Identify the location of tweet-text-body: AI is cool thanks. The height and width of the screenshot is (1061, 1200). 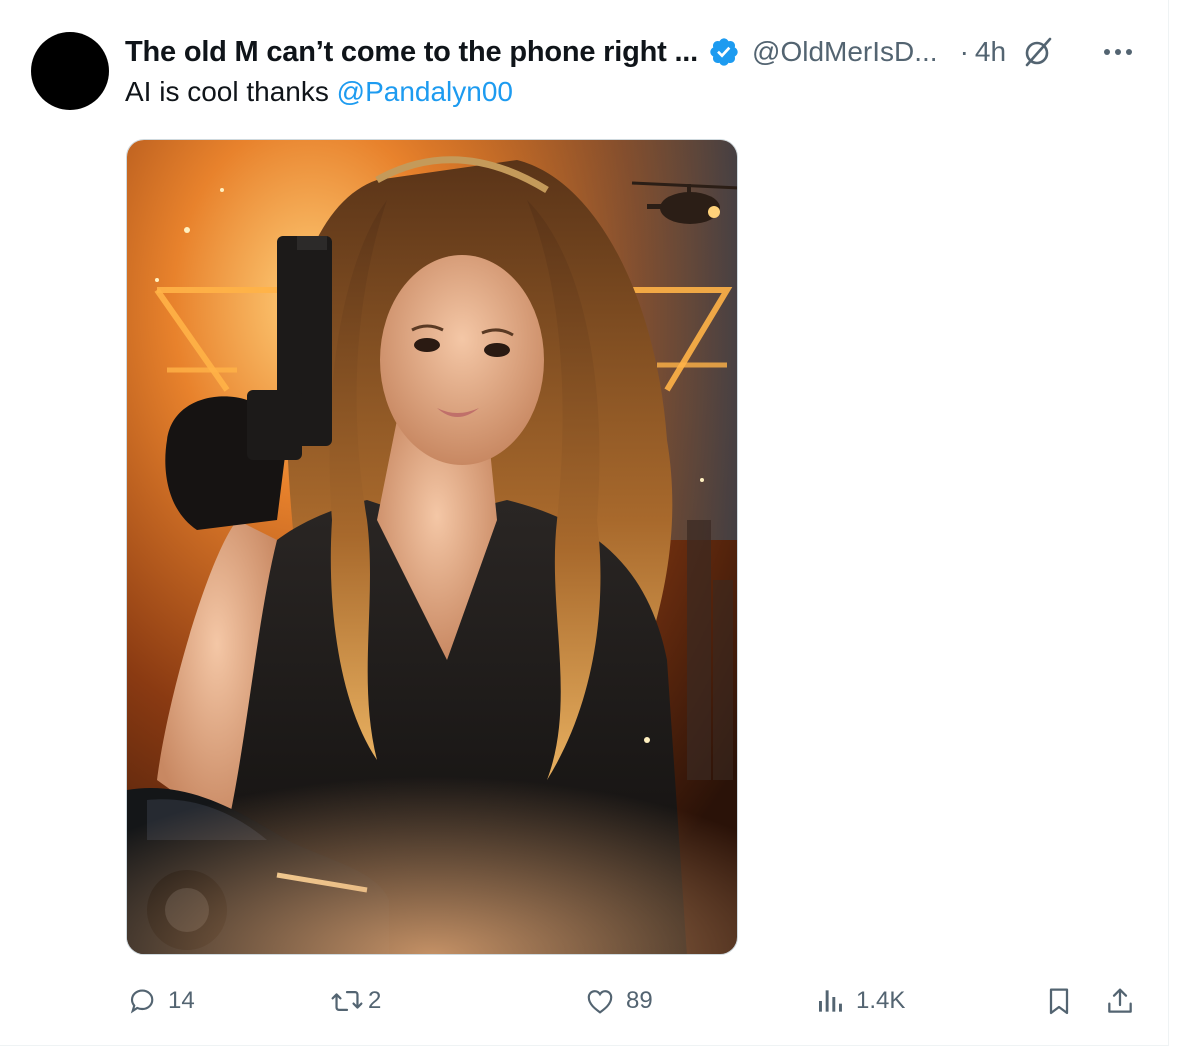
(231, 91).